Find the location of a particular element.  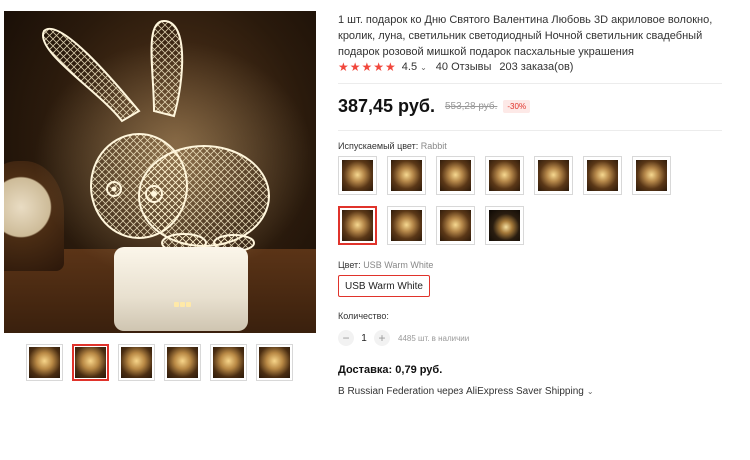

rating-row: ★★★★★ 4.5 ⌄ 40 Отзывы 203 заказа(ов) is located at coordinates (455, 67).